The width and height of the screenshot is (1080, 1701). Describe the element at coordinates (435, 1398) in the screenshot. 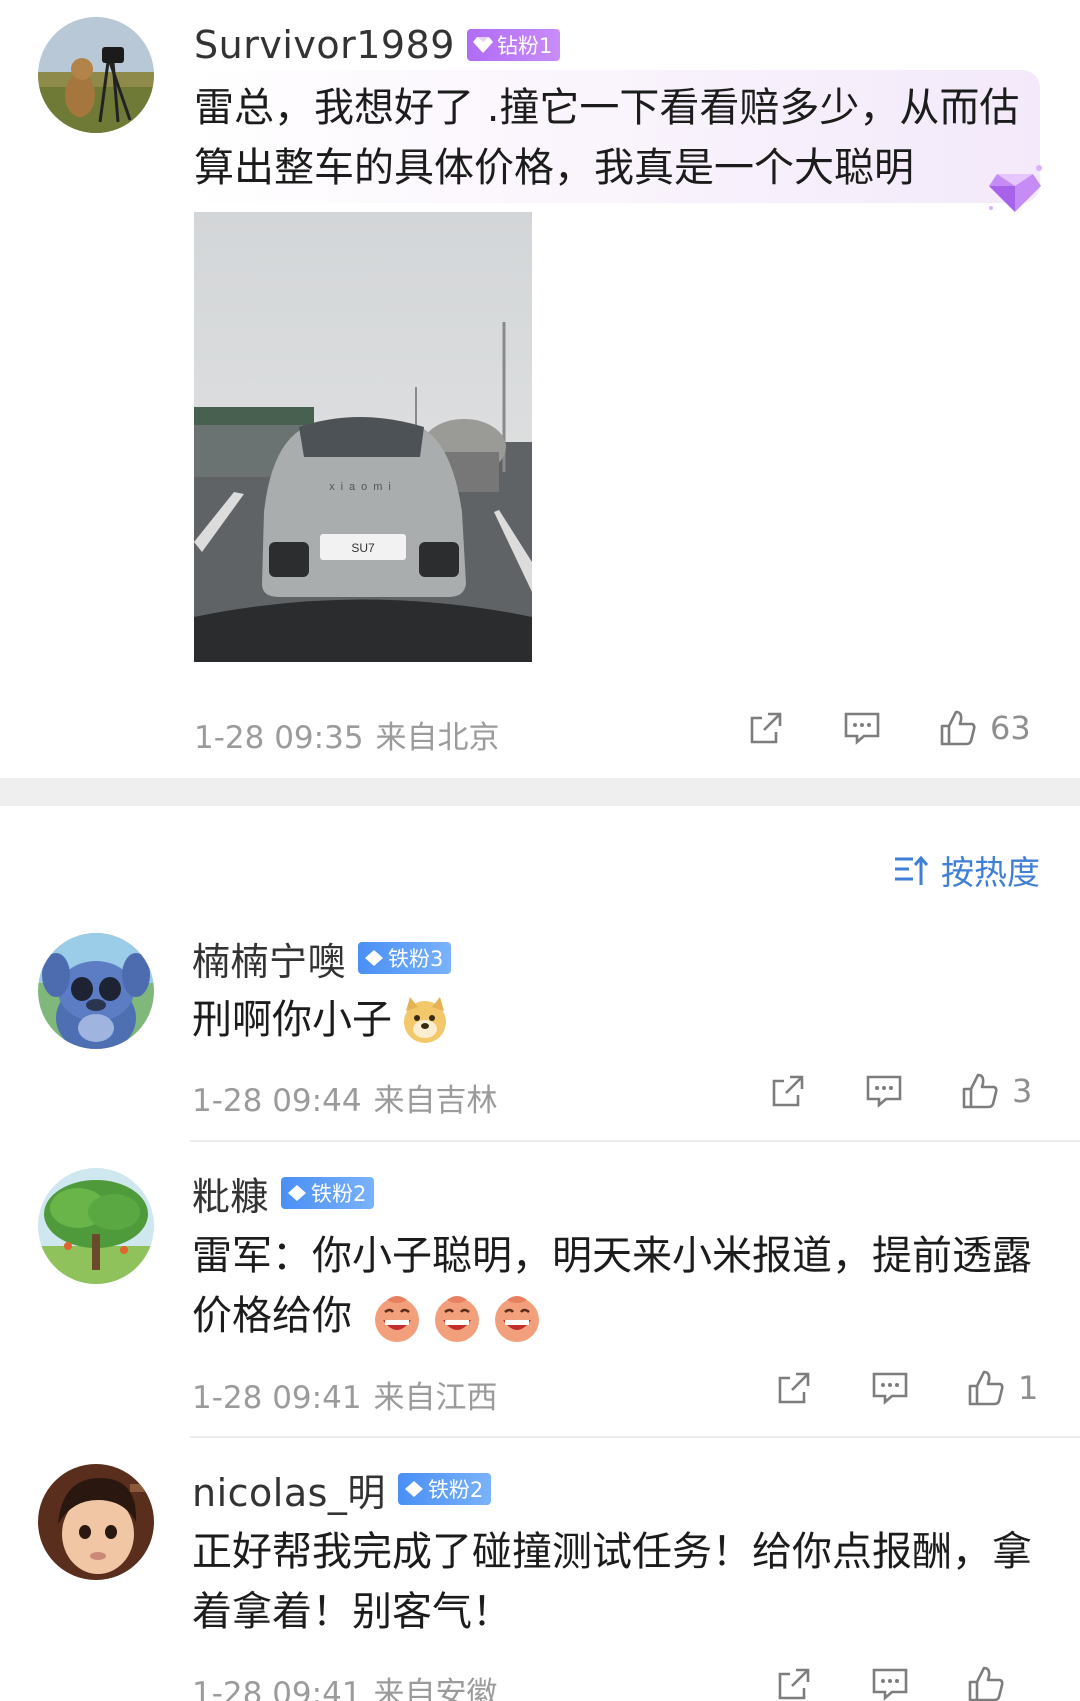

I see `comment-location: 来自江西` at that location.